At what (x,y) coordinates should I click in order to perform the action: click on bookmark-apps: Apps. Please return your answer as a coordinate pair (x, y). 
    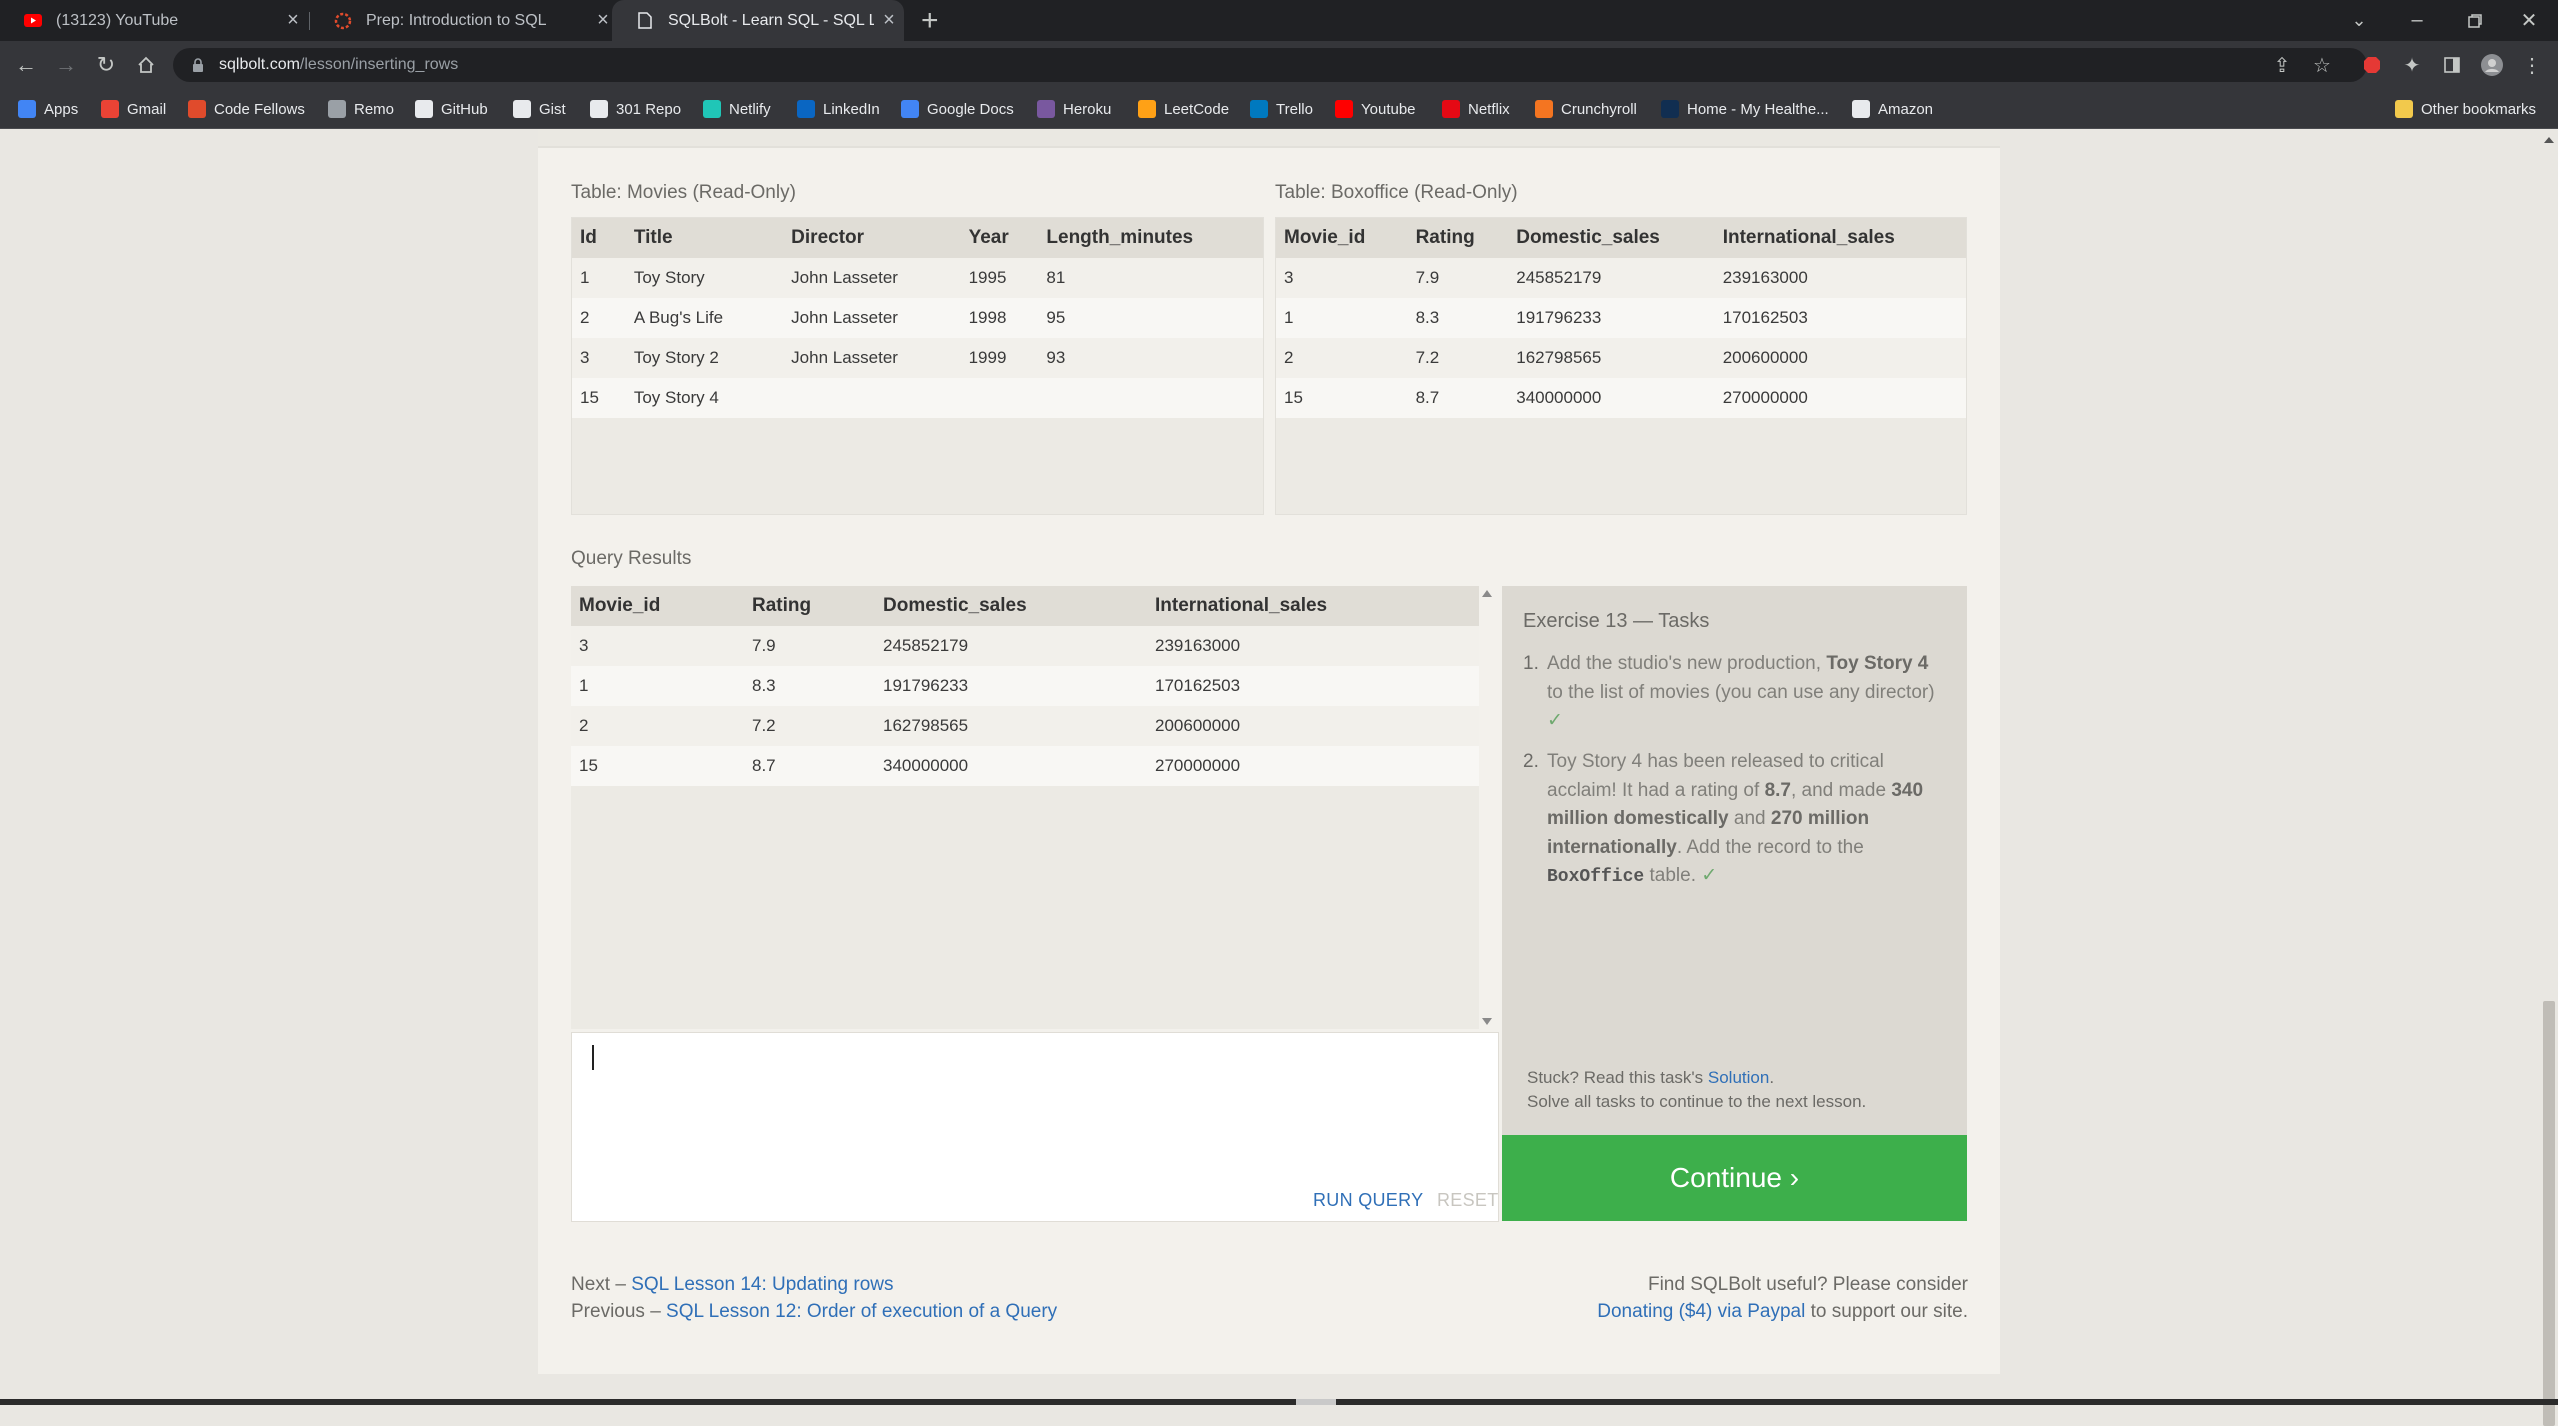
    Looking at the image, I should click on (48, 109).